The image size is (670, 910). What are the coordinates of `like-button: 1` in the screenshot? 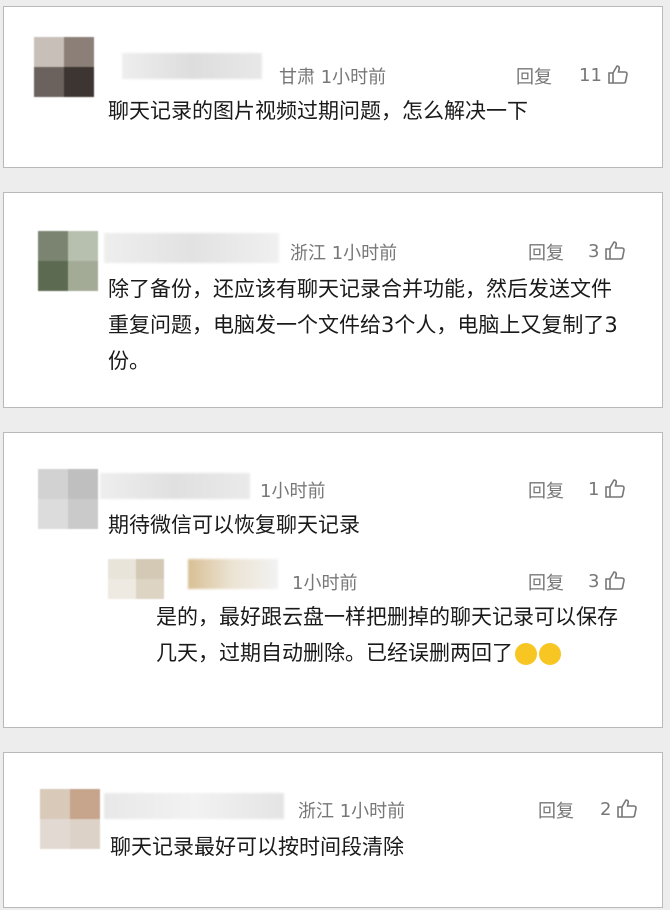 It's located at (607, 489).